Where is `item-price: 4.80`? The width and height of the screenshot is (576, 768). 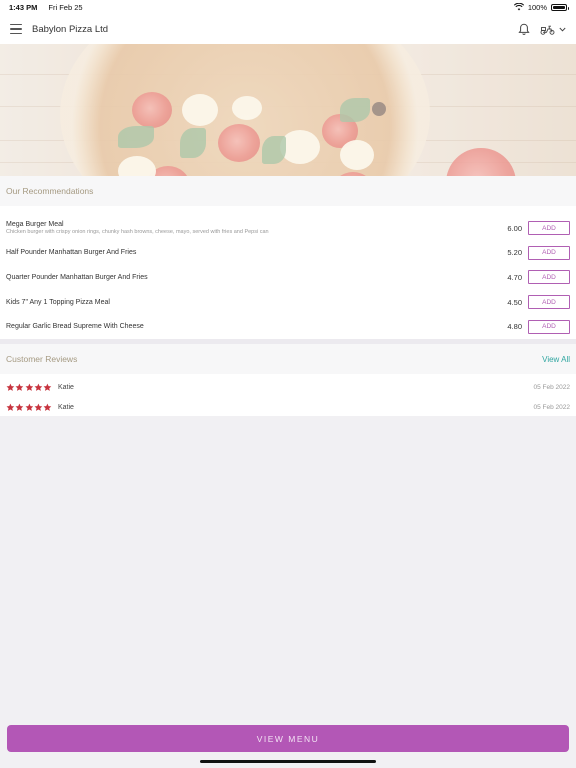 item-price: 4.80 is located at coordinates (514, 327).